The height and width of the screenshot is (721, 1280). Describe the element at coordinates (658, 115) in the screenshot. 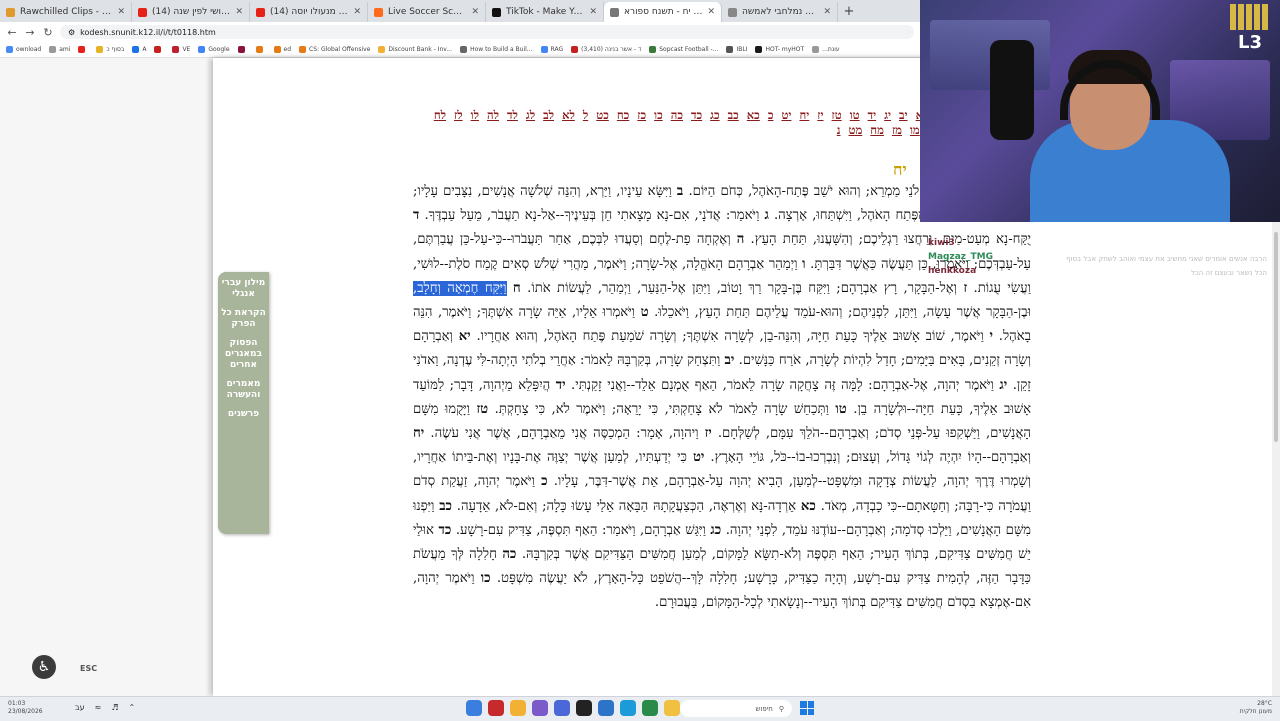

I see `chapter-link: כו` at that location.